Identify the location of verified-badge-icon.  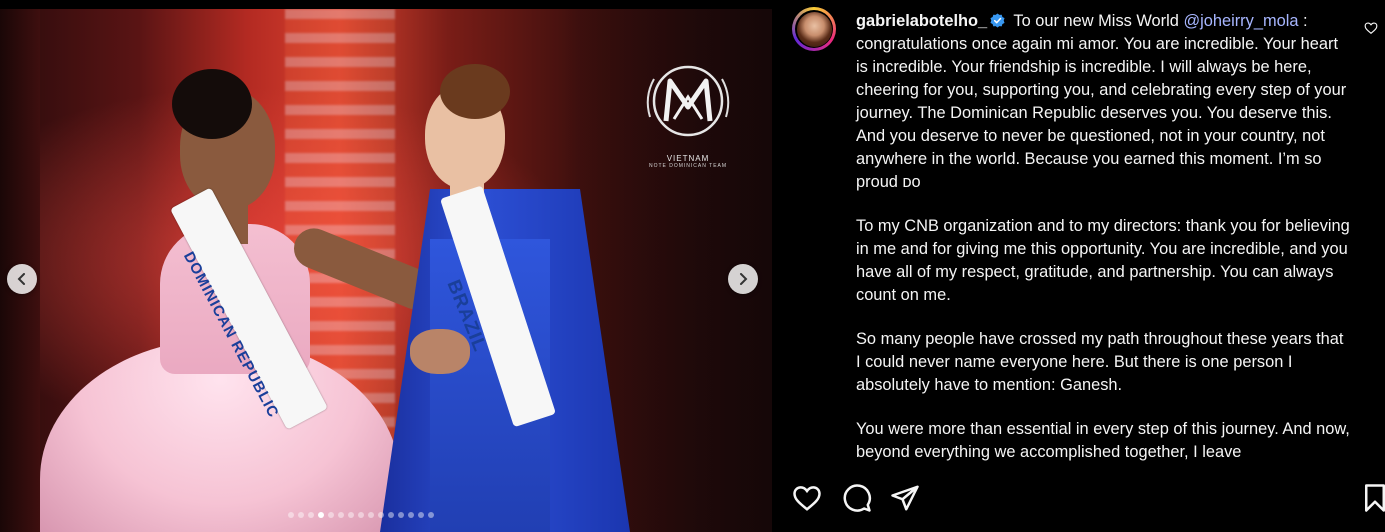
(997, 20).